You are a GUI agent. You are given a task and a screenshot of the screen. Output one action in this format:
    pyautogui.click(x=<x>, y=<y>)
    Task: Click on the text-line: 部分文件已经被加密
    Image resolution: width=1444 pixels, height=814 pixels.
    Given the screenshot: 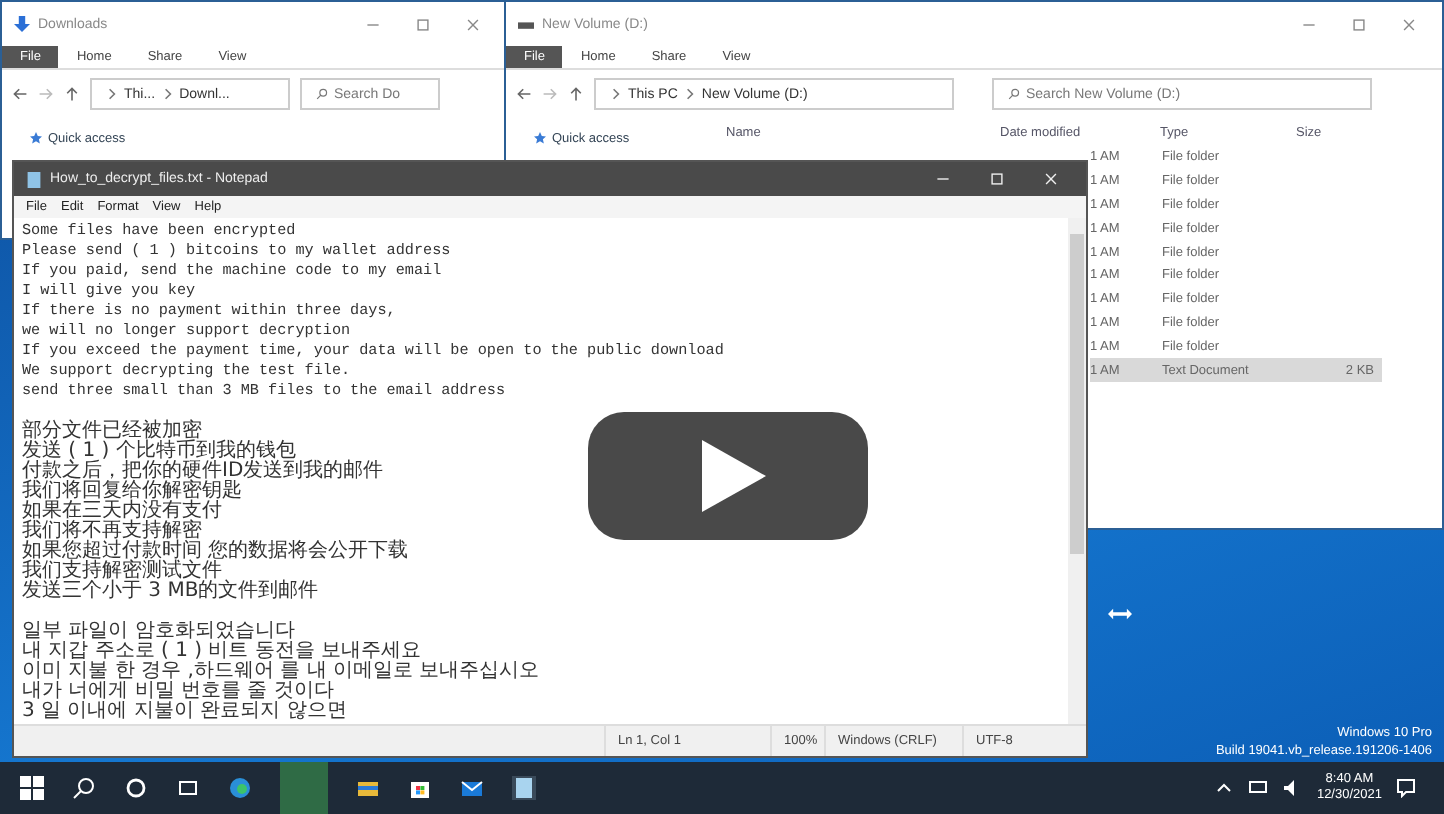 What is the action you would take?
    pyautogui.click(x=112, y=431)
    